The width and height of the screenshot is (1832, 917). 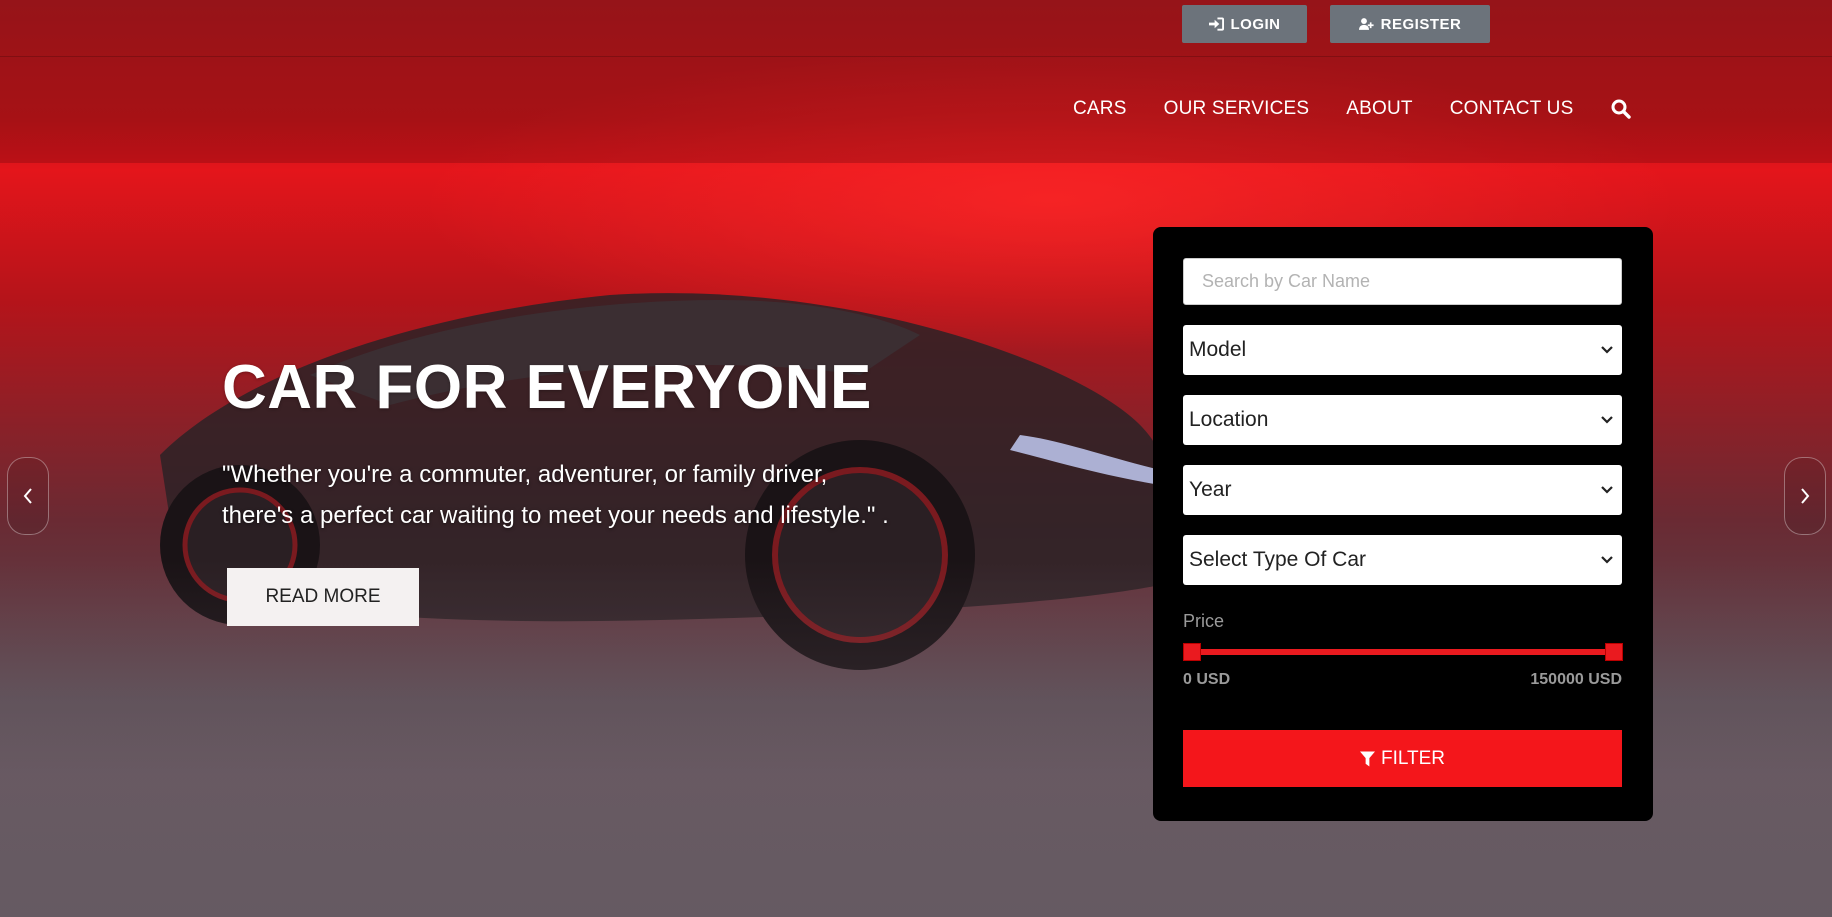 What do you see at coordinates (1413, 758) in the screenshot?
I see `filter-label: FILTER` at bounding box center [1413, 758].